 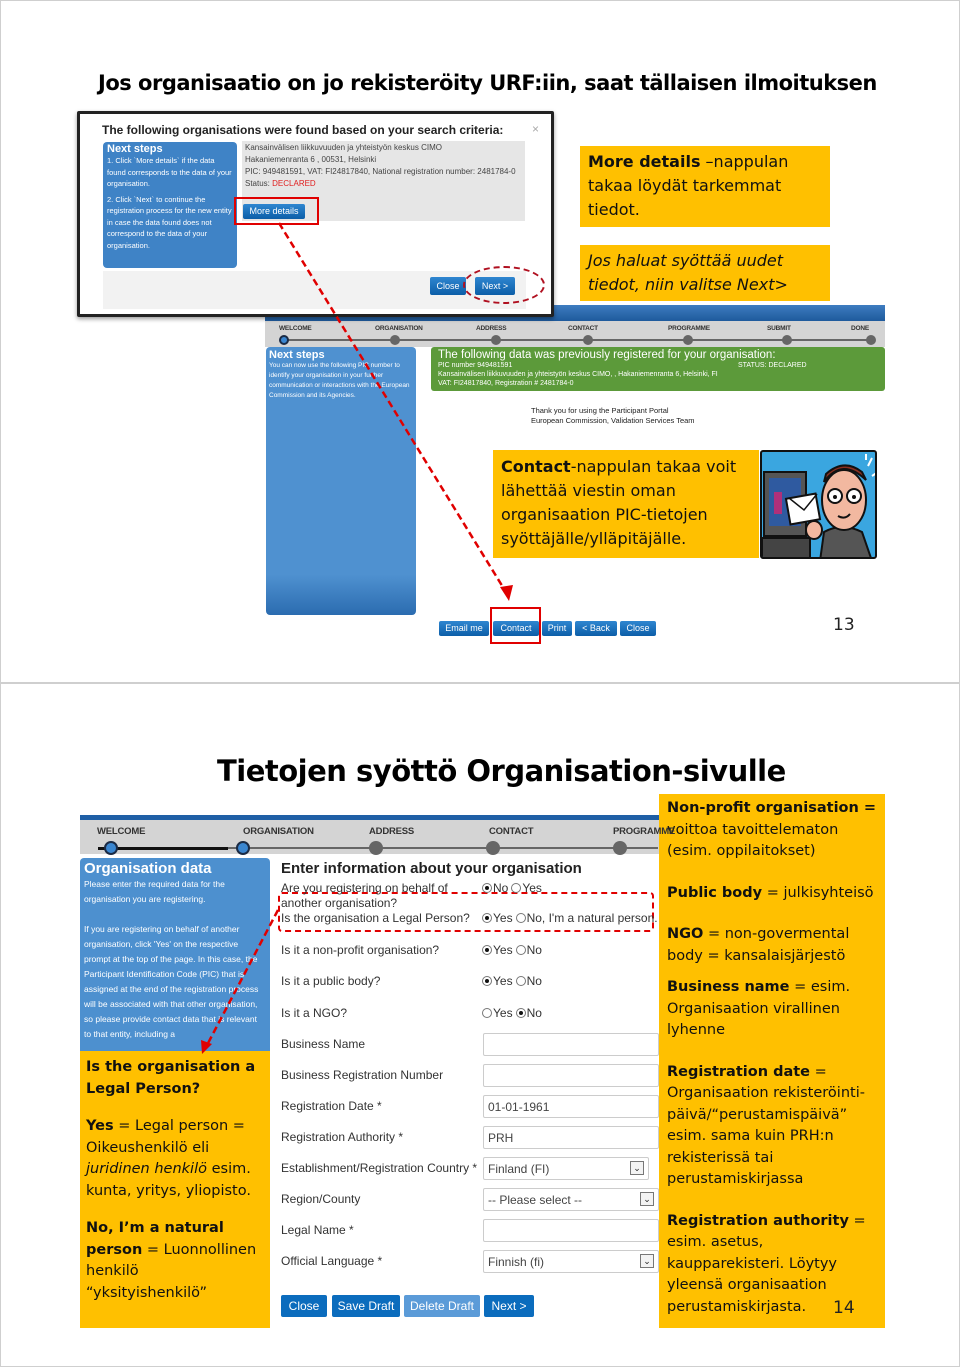 I want to click on select-field: Finnish (fi) ⌄, so click(x=571, y=1261).